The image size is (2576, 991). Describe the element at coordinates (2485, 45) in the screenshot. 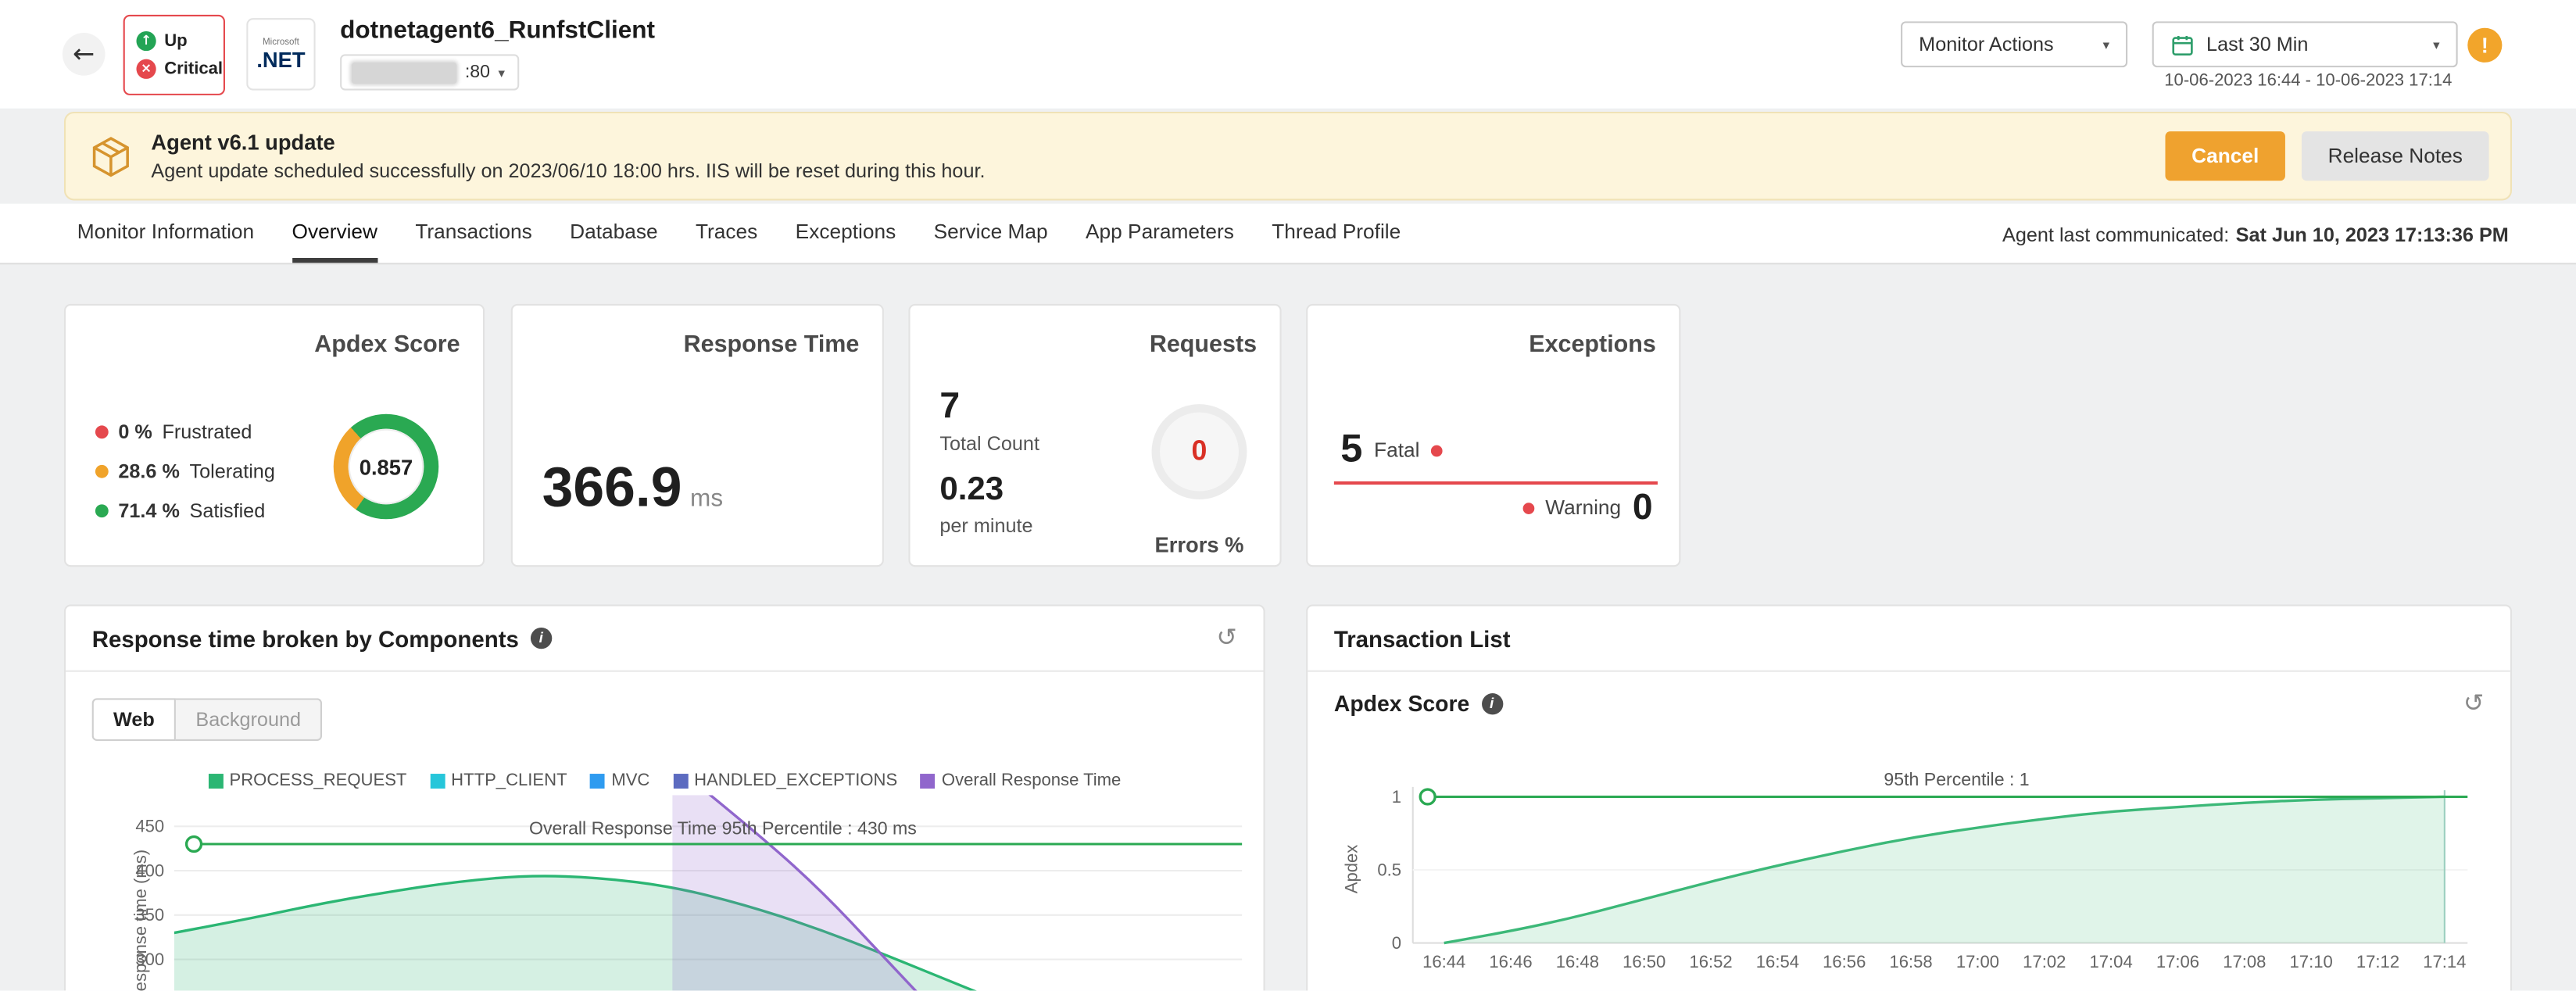

I see `alert-icon: !` at that location.